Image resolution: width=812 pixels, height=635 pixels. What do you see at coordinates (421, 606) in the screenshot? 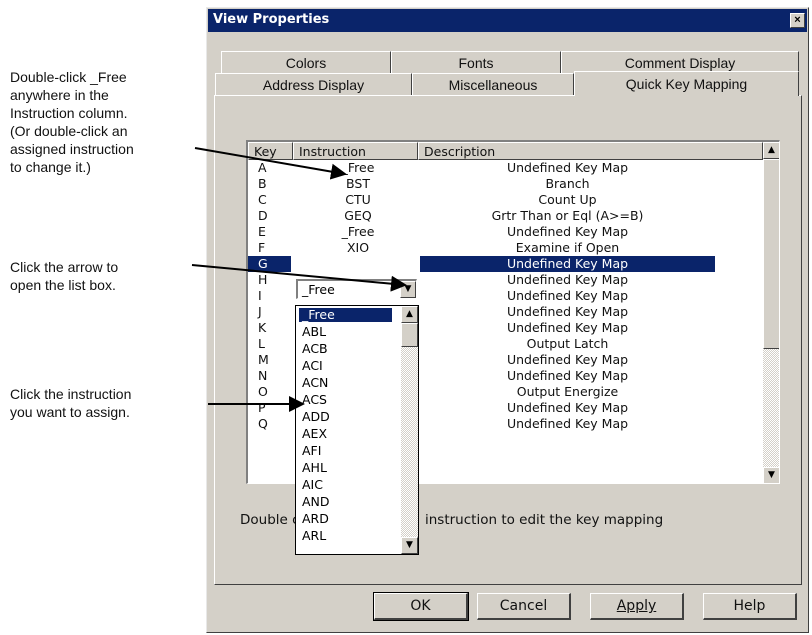
I see `ok-button: OK` at bounding box center [421, 606].